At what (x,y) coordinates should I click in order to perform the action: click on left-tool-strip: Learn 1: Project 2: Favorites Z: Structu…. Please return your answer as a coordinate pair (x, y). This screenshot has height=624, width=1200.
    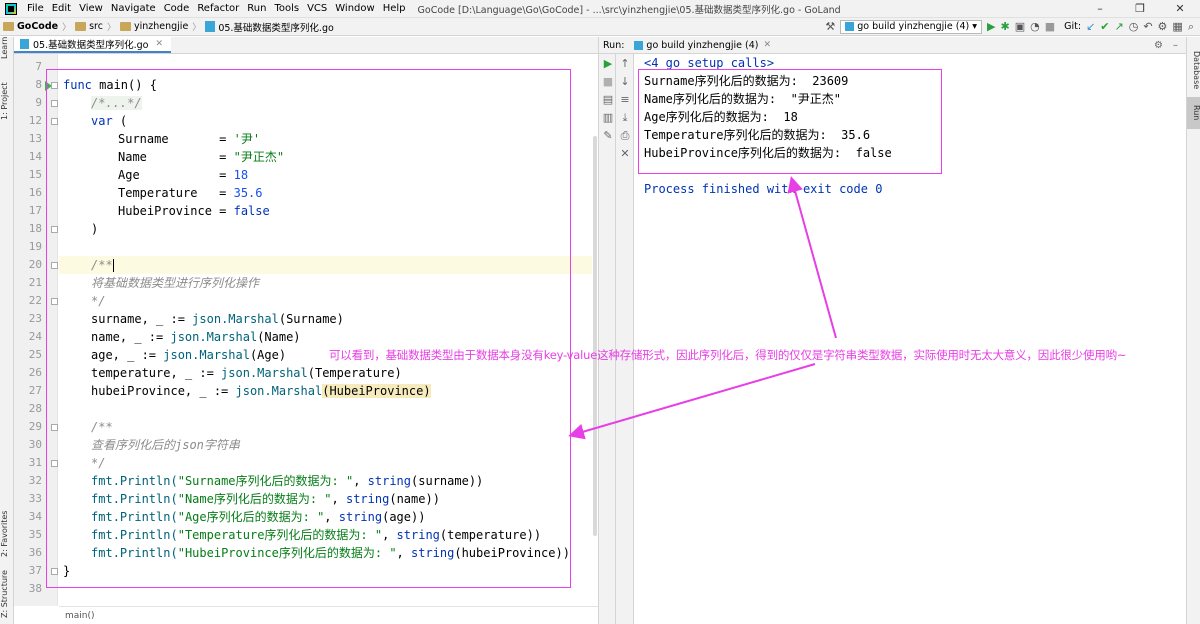
    Looking at the image, I should click on (7, 330).